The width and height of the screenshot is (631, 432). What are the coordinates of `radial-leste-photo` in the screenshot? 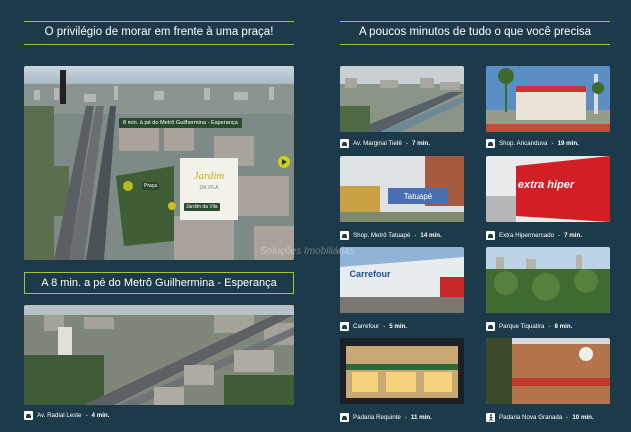 It's located at (159, 355).